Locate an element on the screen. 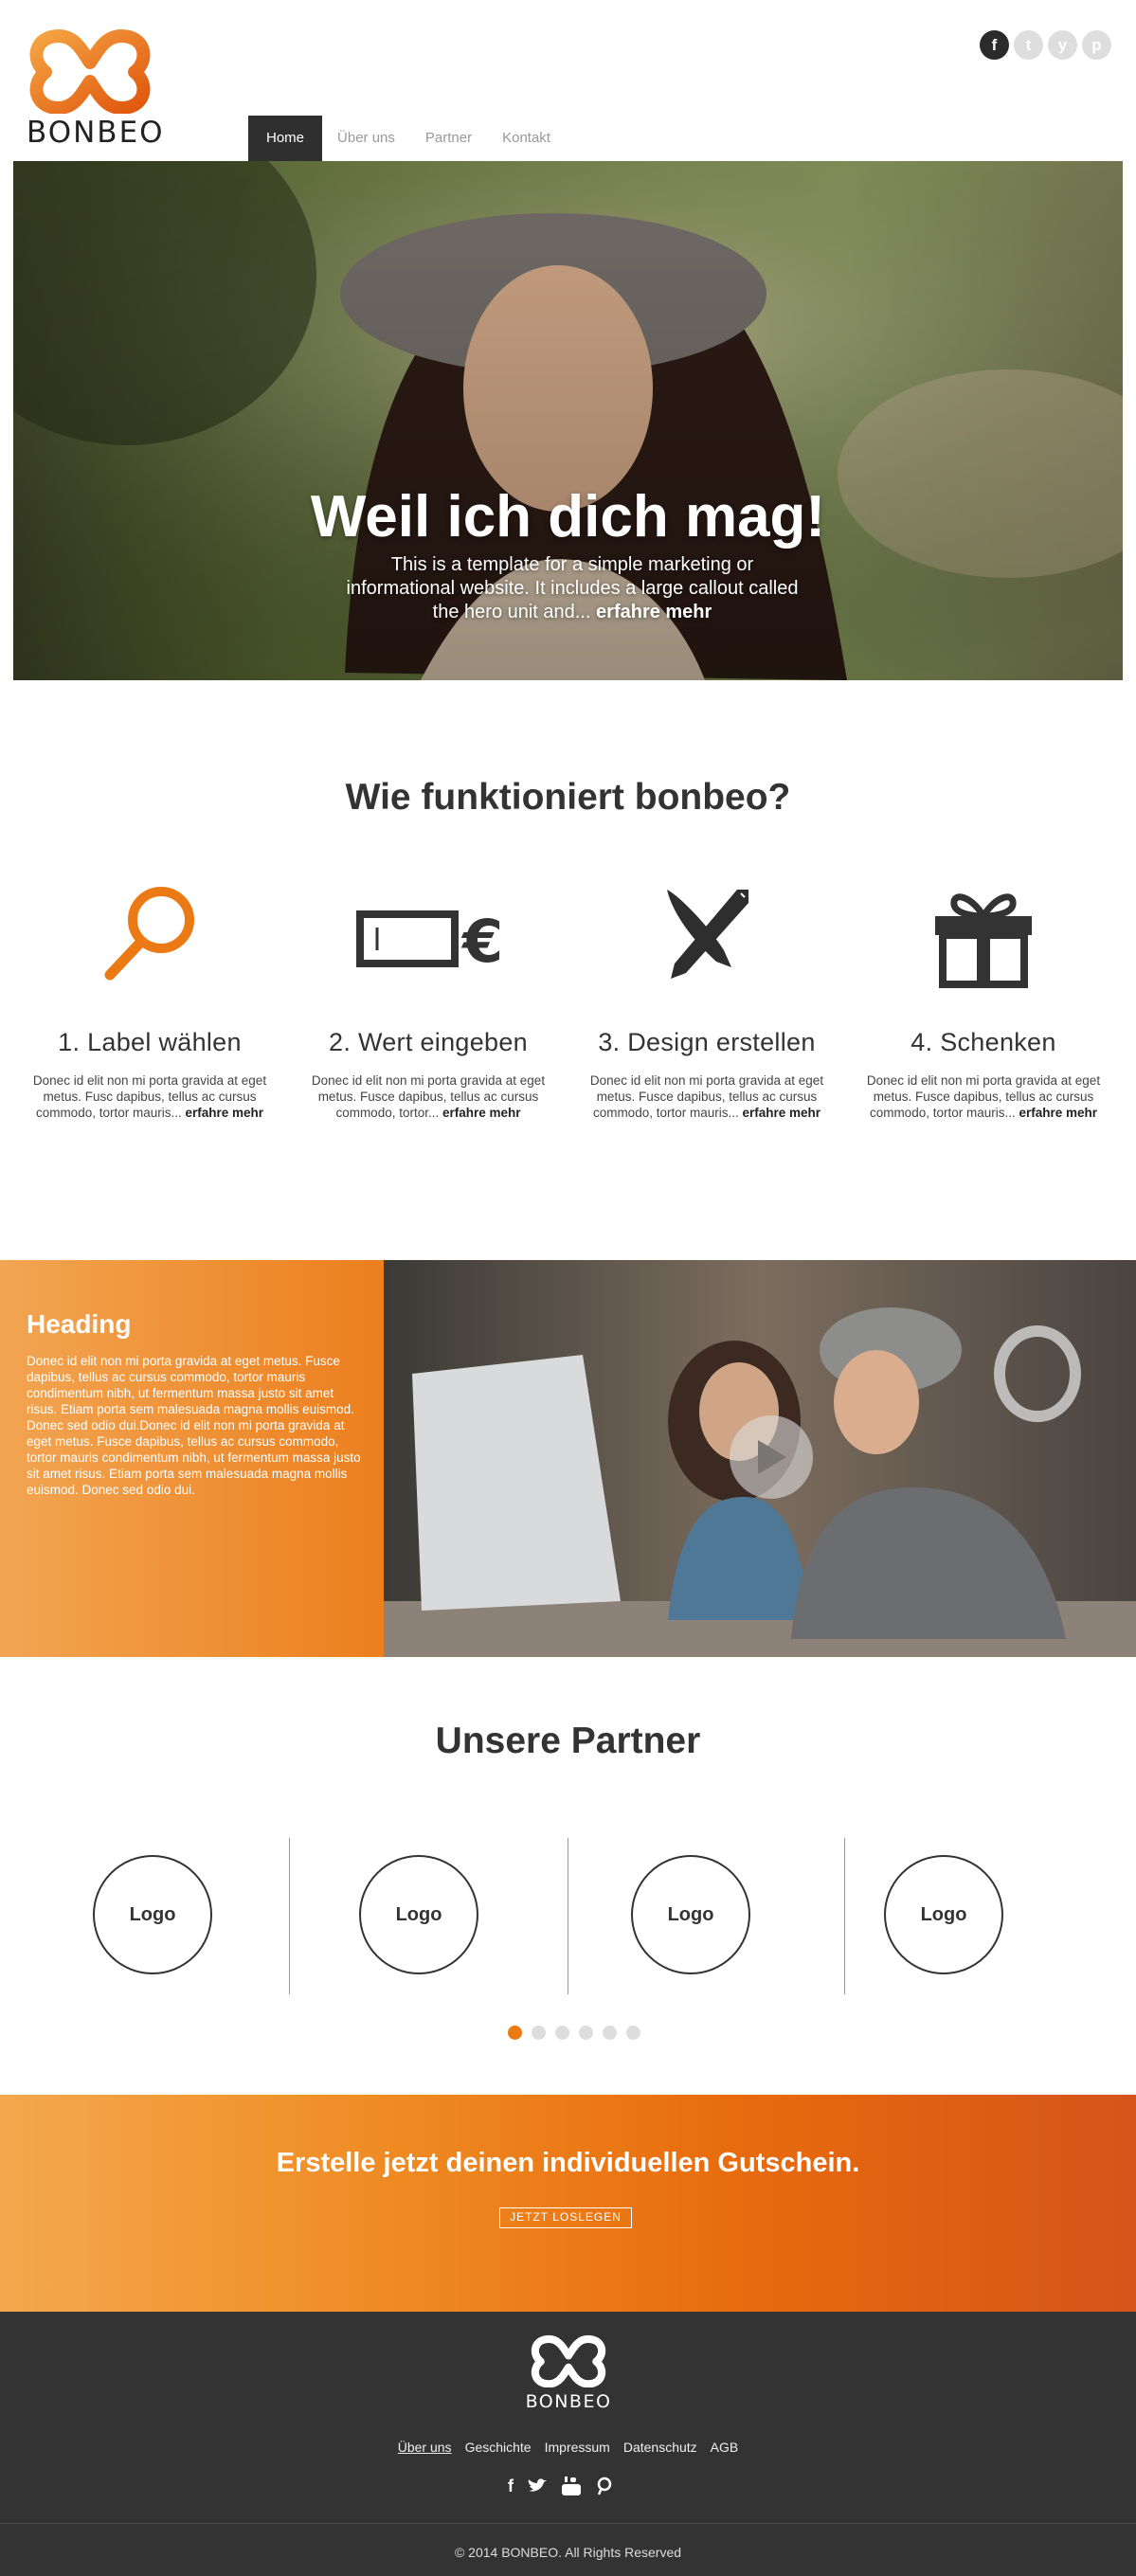 This screenshot has height=2576, width=1136. main-nav: Home Über uns Partner Kontakt is located at coordinates (407, 138).